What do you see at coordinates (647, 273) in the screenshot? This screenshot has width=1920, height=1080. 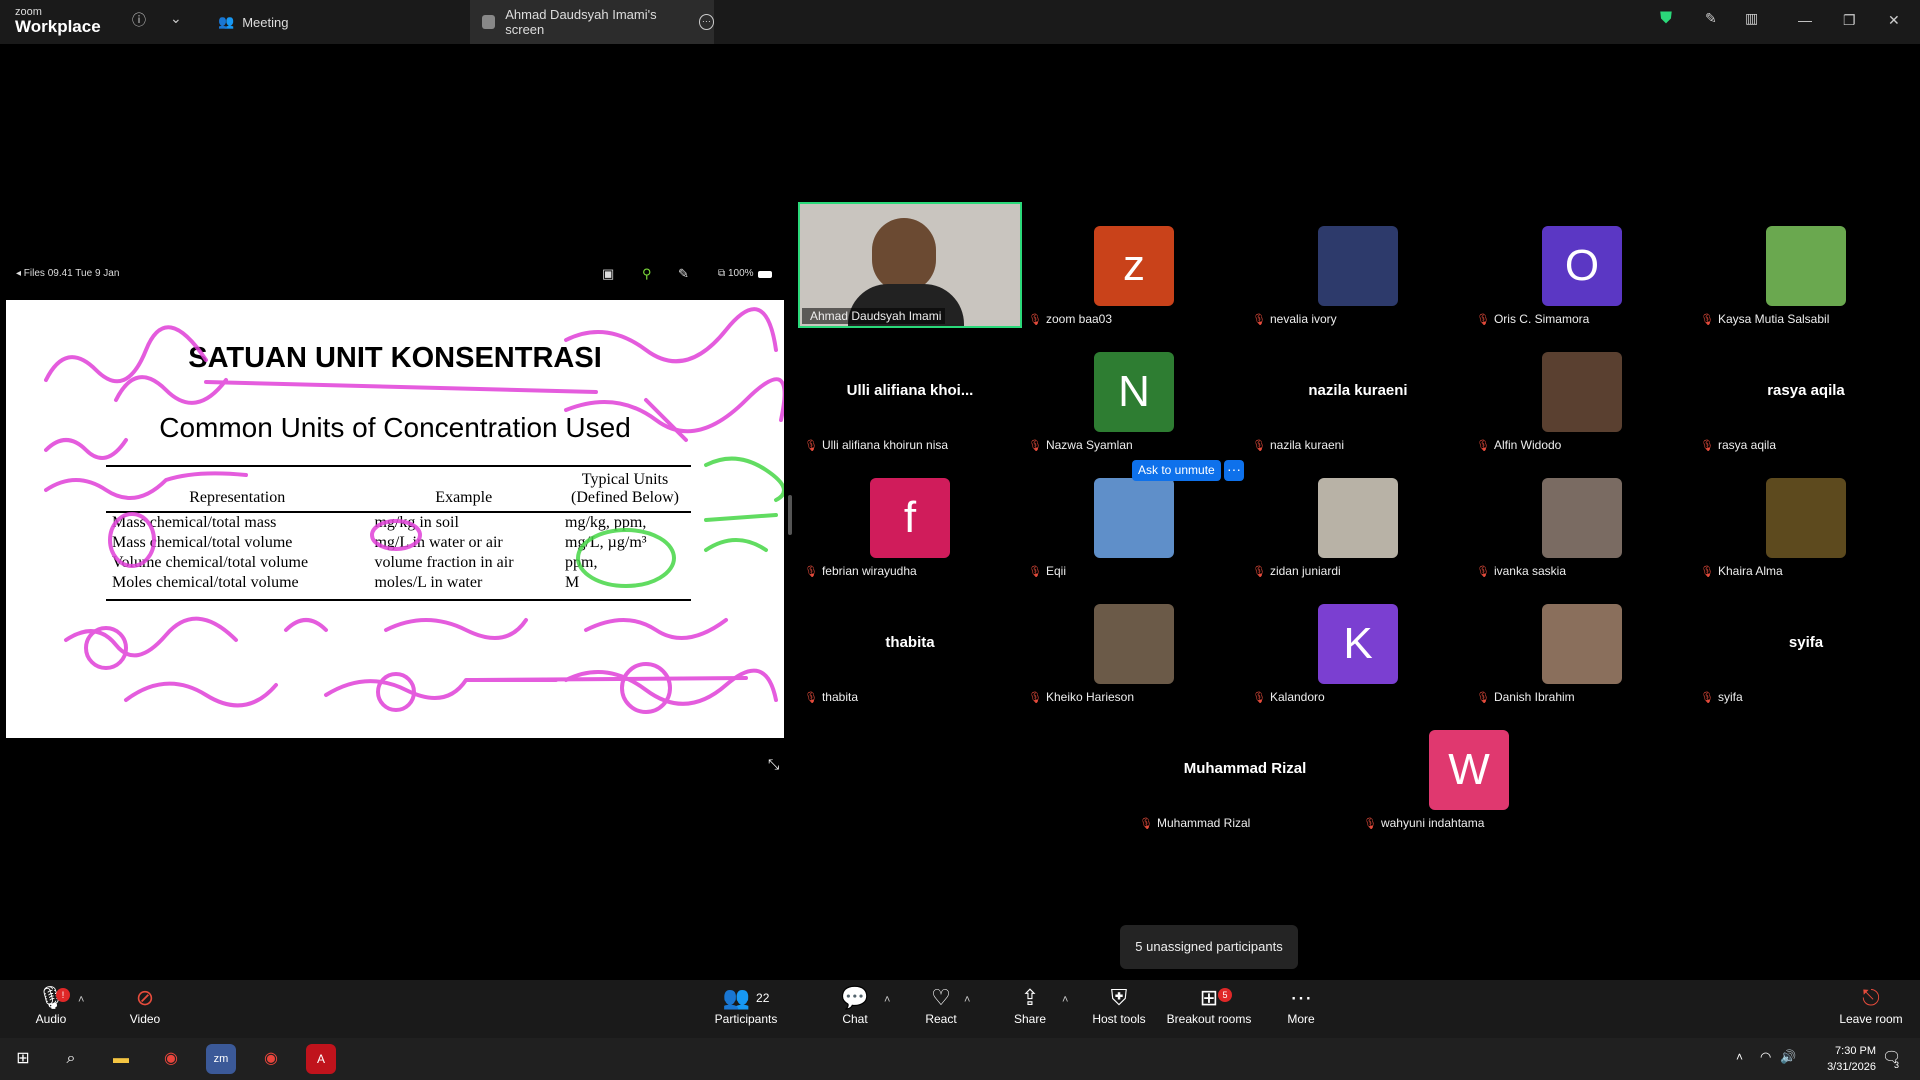 I see `highlighter-icon: ⚲` at bounding box center [647, 273].